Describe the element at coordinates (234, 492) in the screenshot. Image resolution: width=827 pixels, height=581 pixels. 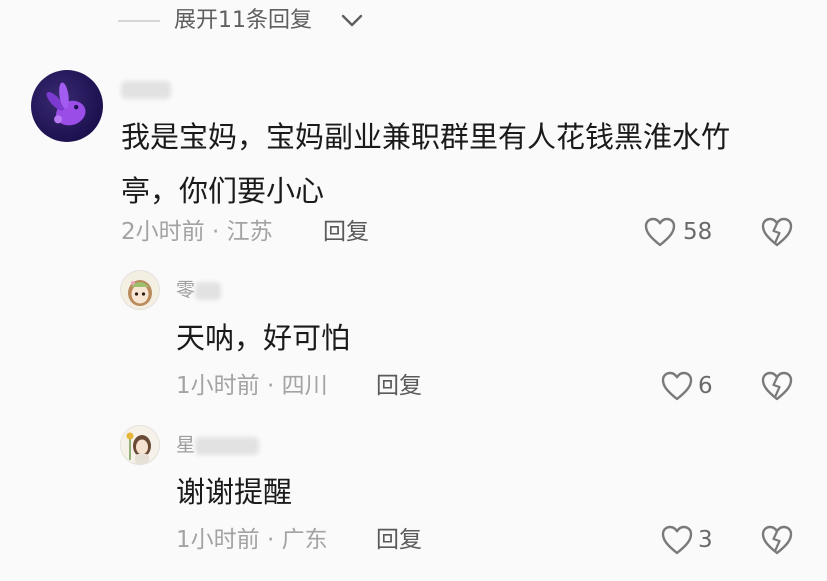
I see `comment-text: 谢谢提醒` at that location.